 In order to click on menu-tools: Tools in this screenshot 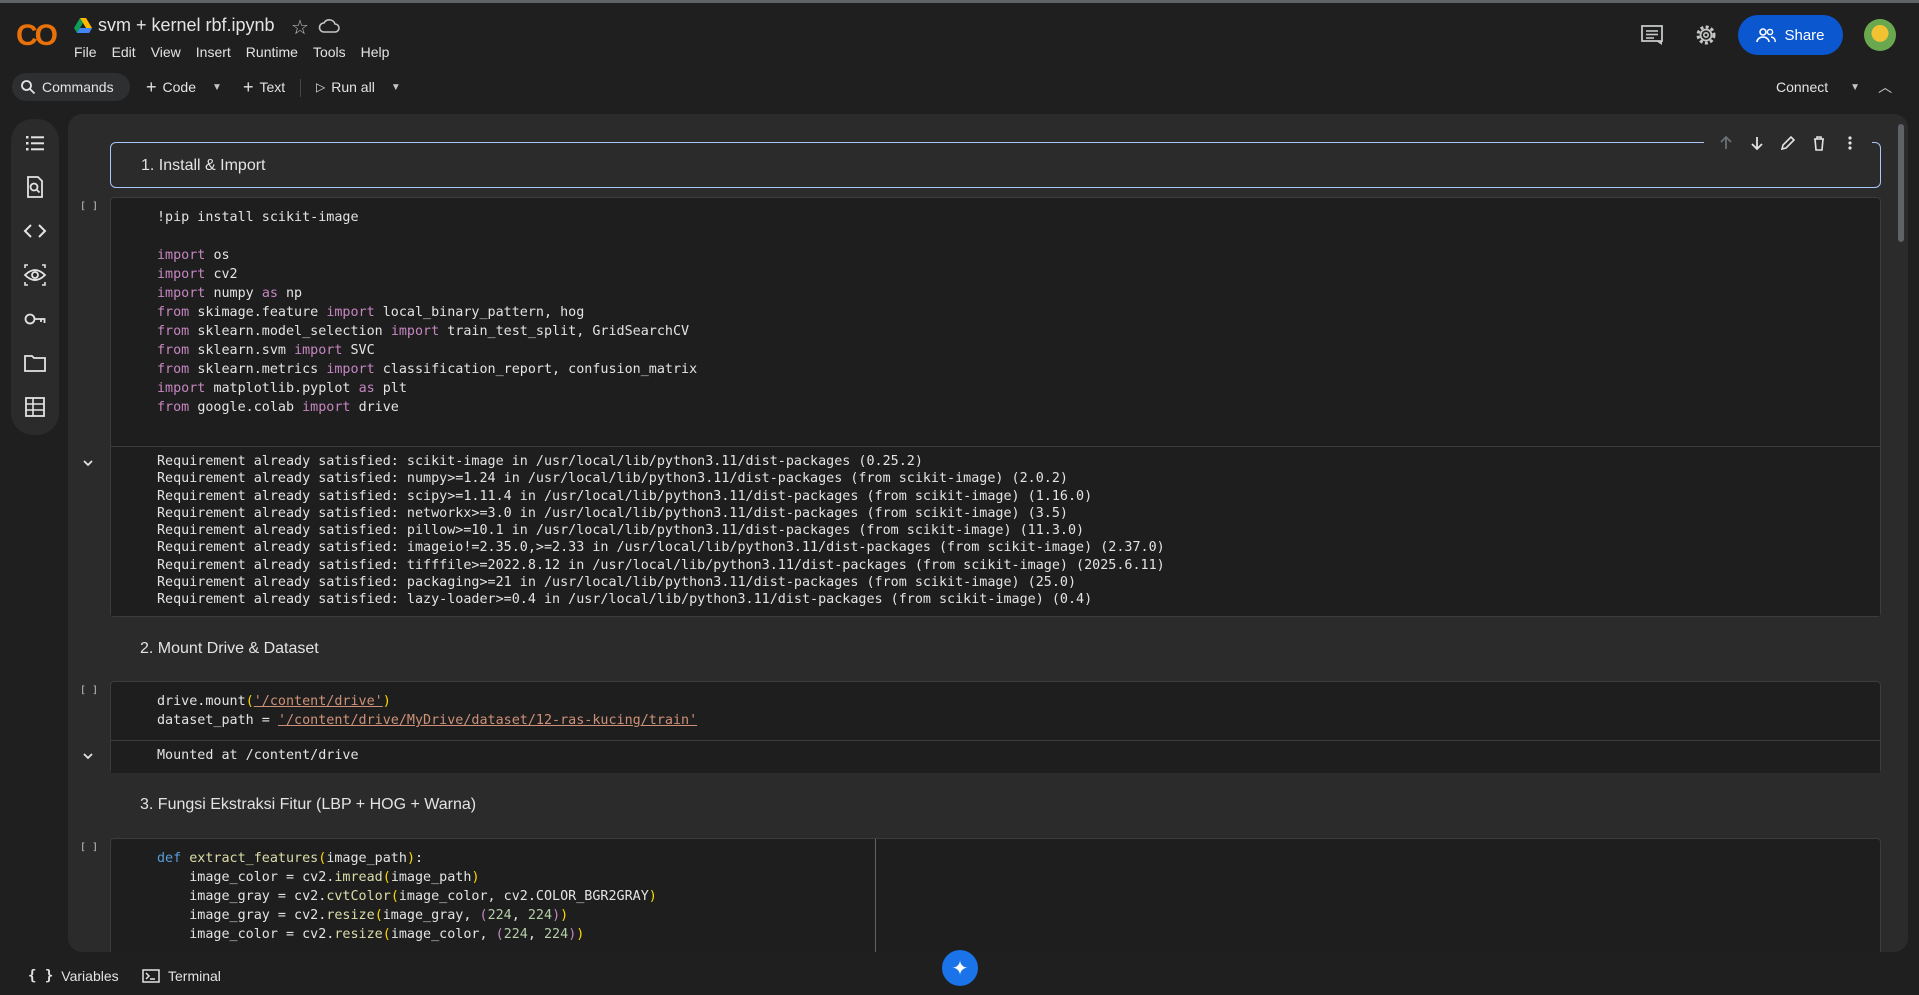, I will do `click(333, 52)`.